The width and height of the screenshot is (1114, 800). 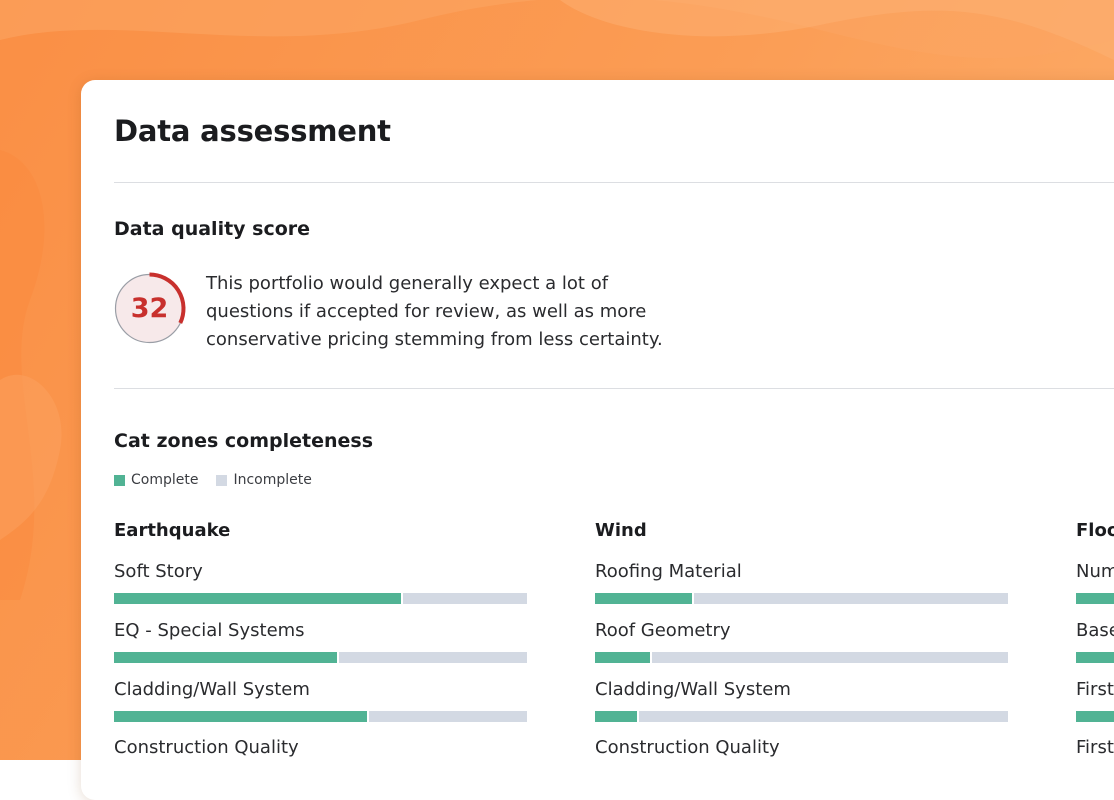 What do you see at coordinates (119, 480) in the screenshot?
I see `complete-swatch-icon` at bounding box center [119, 480].